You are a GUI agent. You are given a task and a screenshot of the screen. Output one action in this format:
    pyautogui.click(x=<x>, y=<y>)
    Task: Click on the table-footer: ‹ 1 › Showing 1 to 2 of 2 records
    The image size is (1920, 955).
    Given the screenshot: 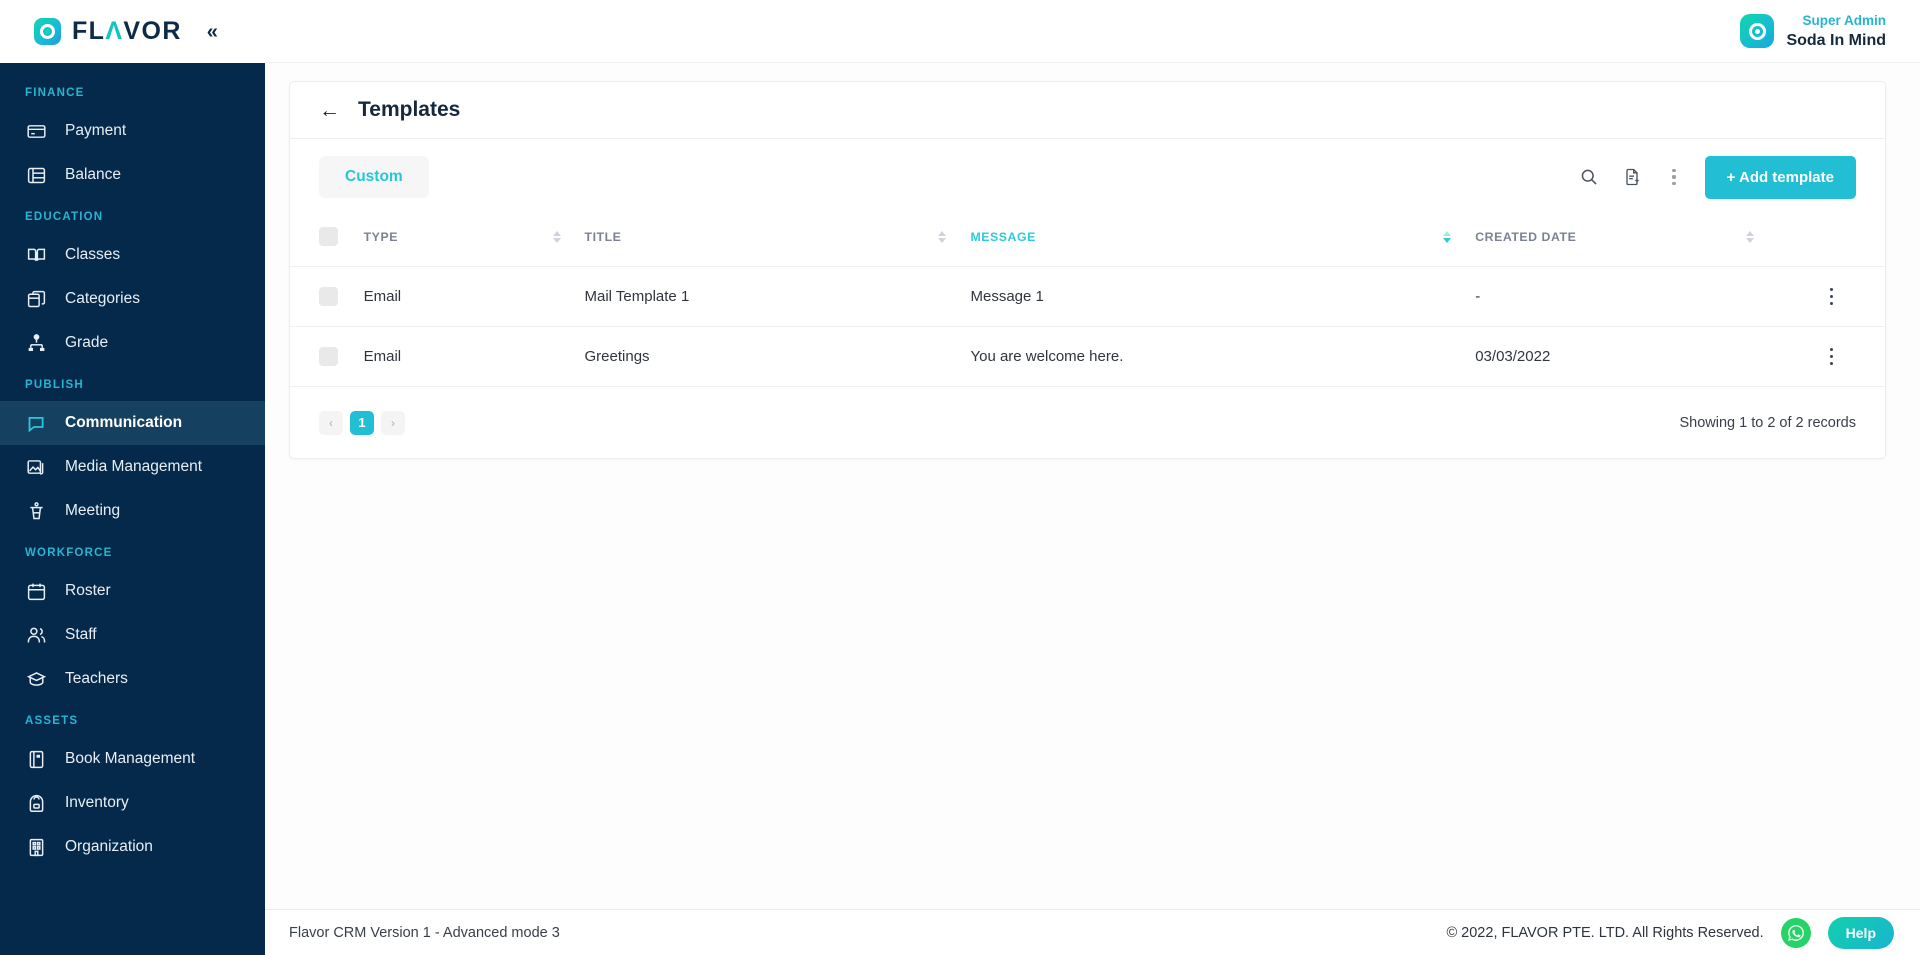 What is the action you would take?
    pyautogui.click(x=1087, y=422)
    